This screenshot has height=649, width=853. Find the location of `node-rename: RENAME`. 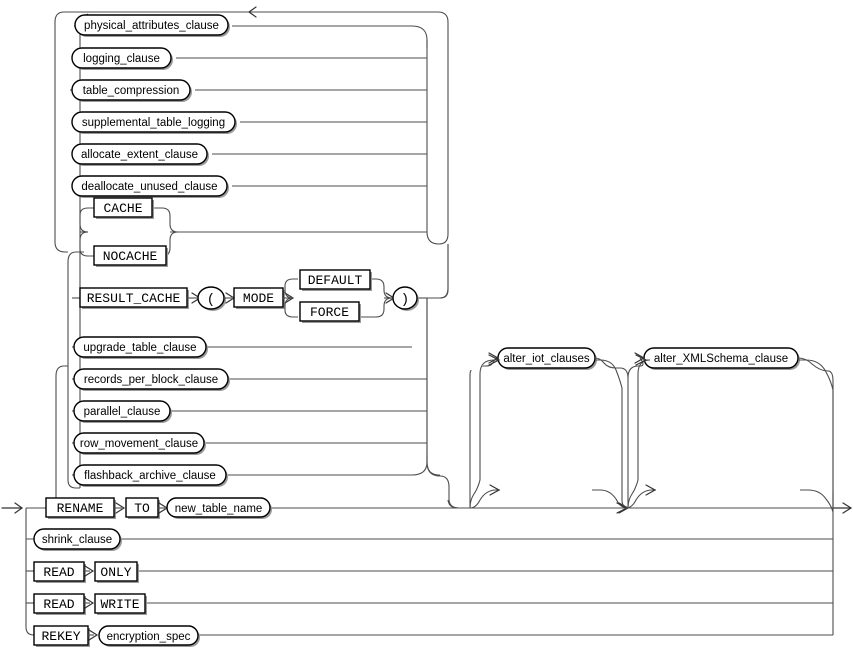

node-rename: RENAME is located at coordinates (80, 508).